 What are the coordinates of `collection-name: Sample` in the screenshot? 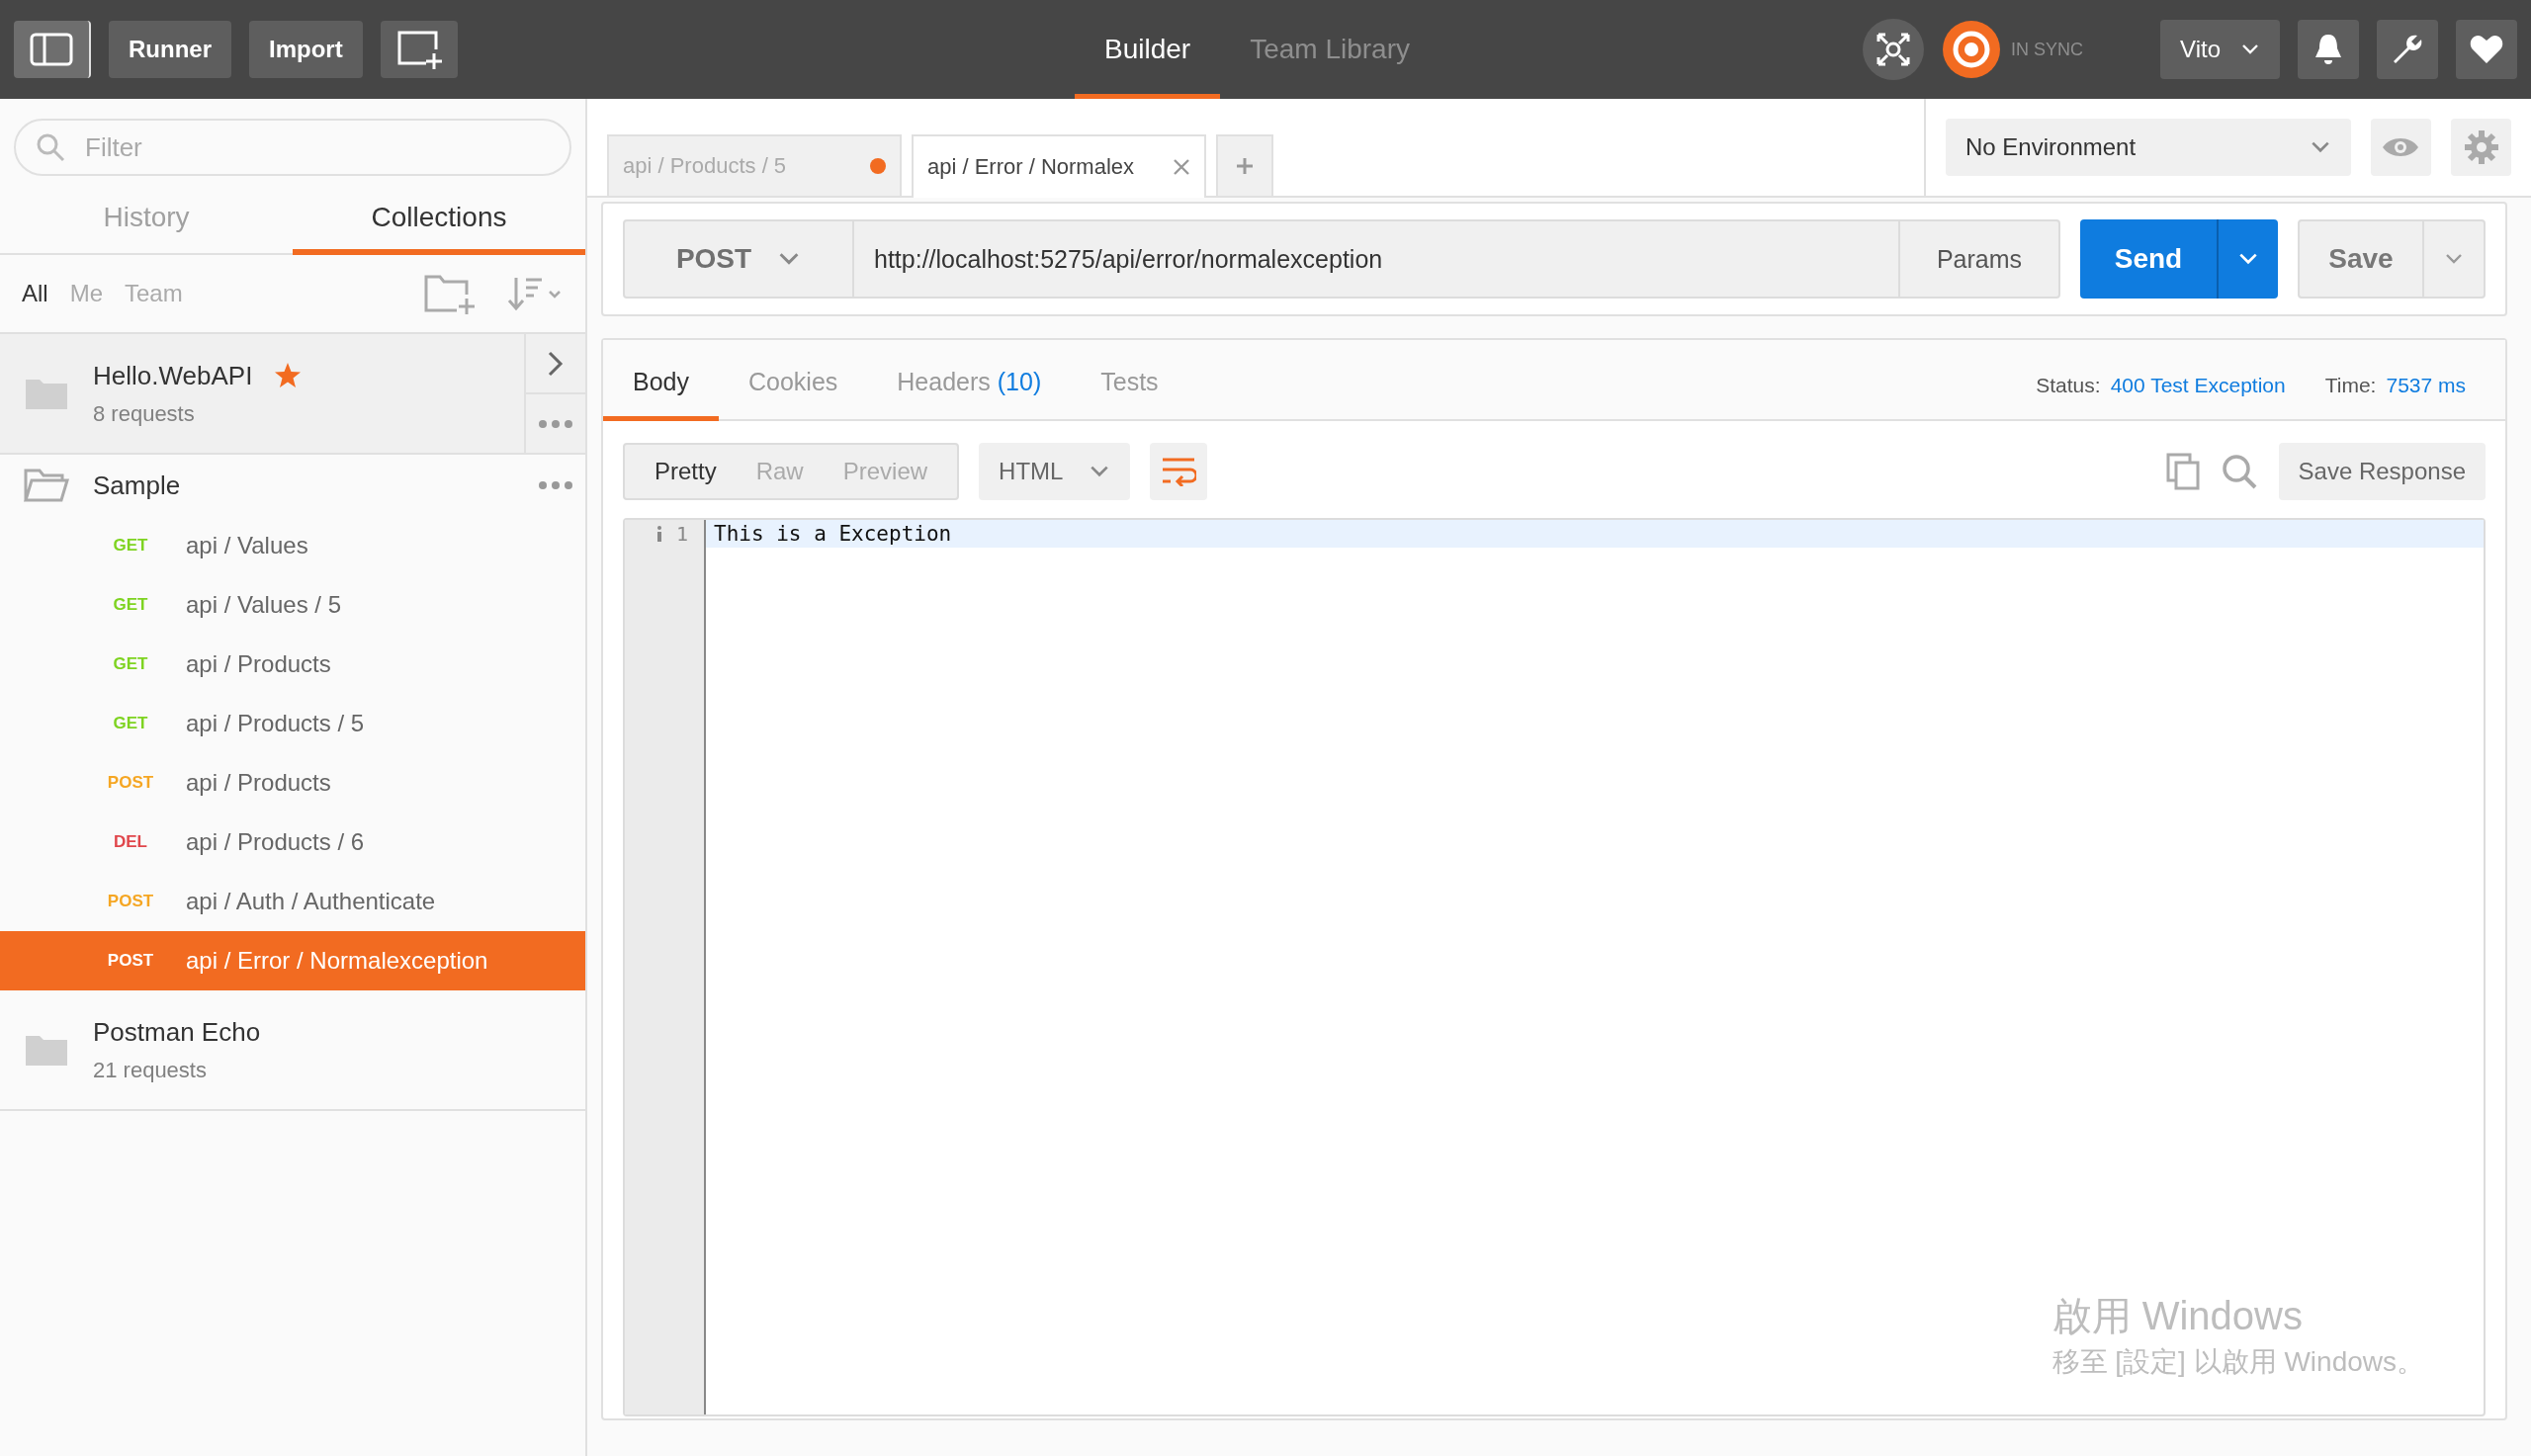 It's located at (137, 485).